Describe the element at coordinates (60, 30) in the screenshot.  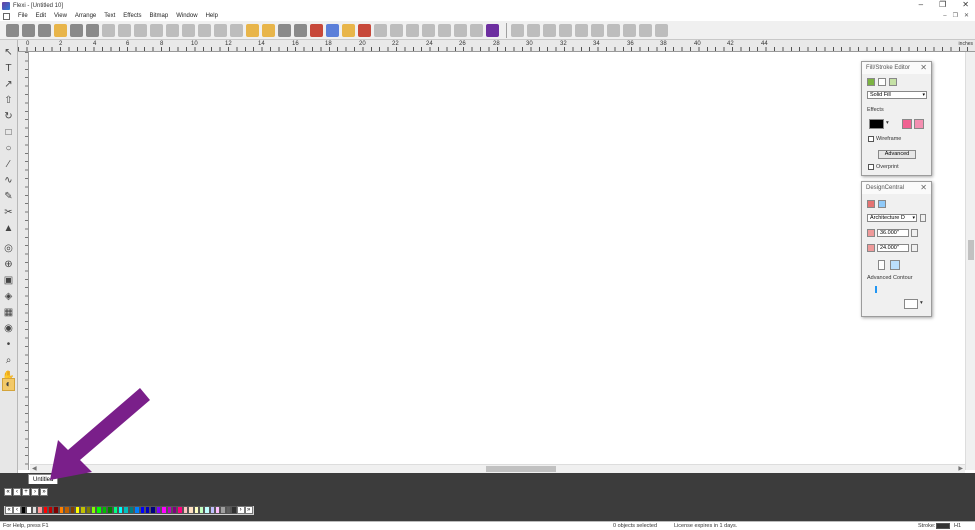
I see `import-icon` at that location.